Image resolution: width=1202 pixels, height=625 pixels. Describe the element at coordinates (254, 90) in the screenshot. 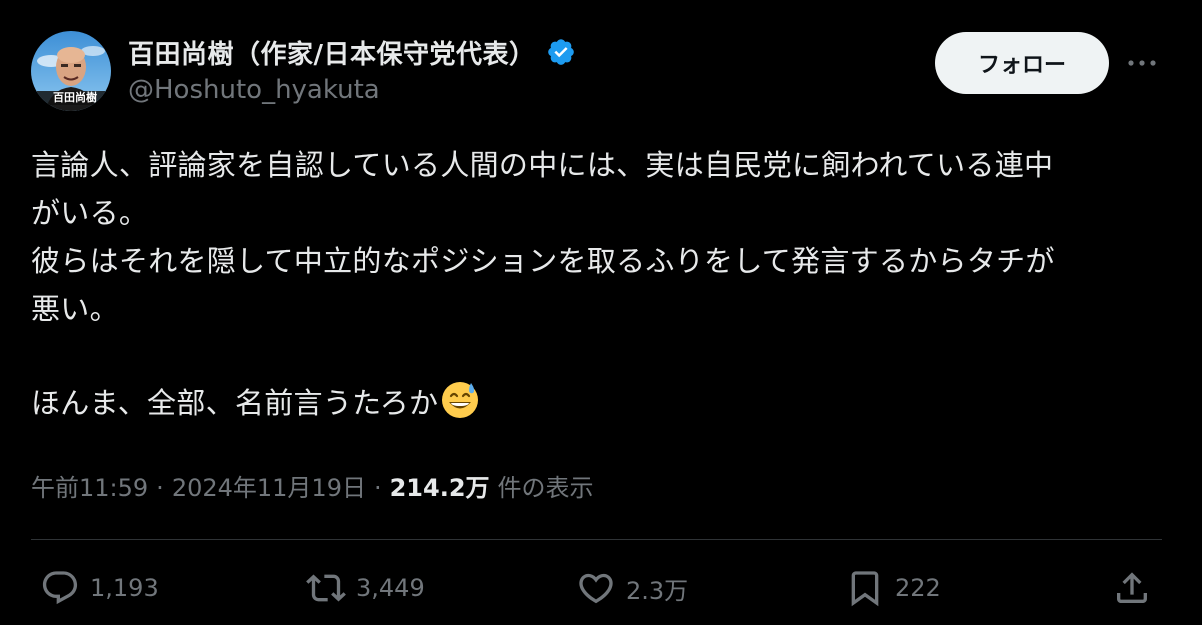

I see `author-handle: @Hoshuto_hyakuta` at that location.